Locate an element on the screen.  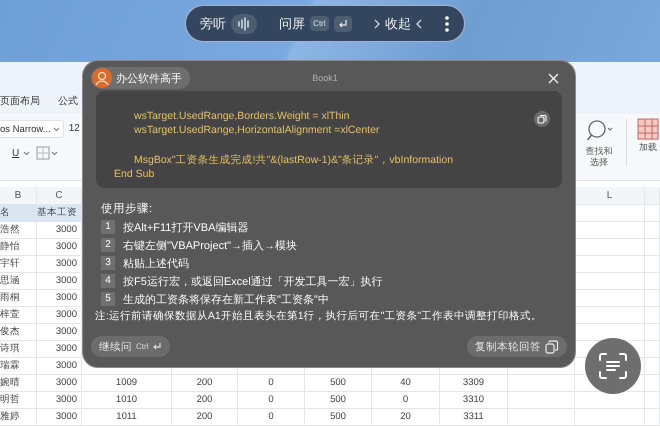
code-line: wsTarget.UsedRange,HorizontalAlignment =xlCenter is located at coordinates (256, 130).